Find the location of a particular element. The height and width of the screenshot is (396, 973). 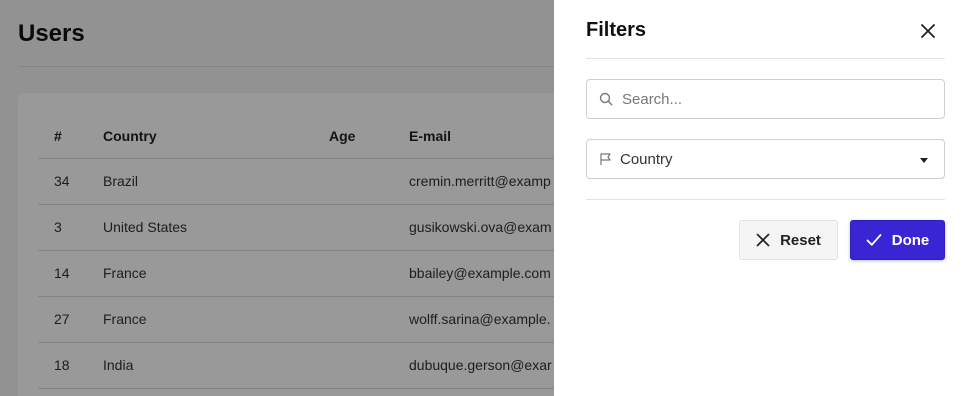

caret-down-icon is located at coordinates (924, 160).